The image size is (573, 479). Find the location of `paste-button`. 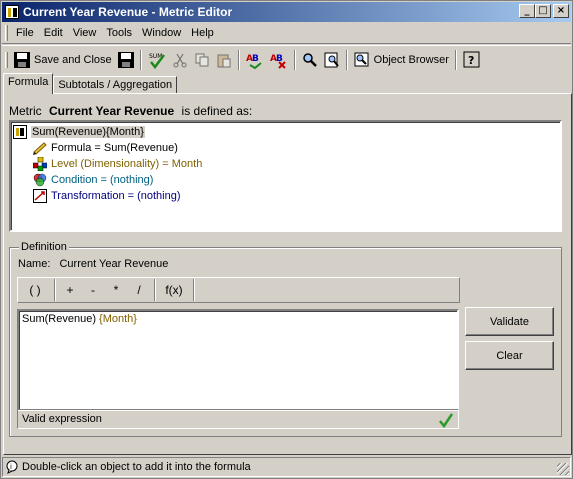

paste-button is located at coordinates (224, 60).